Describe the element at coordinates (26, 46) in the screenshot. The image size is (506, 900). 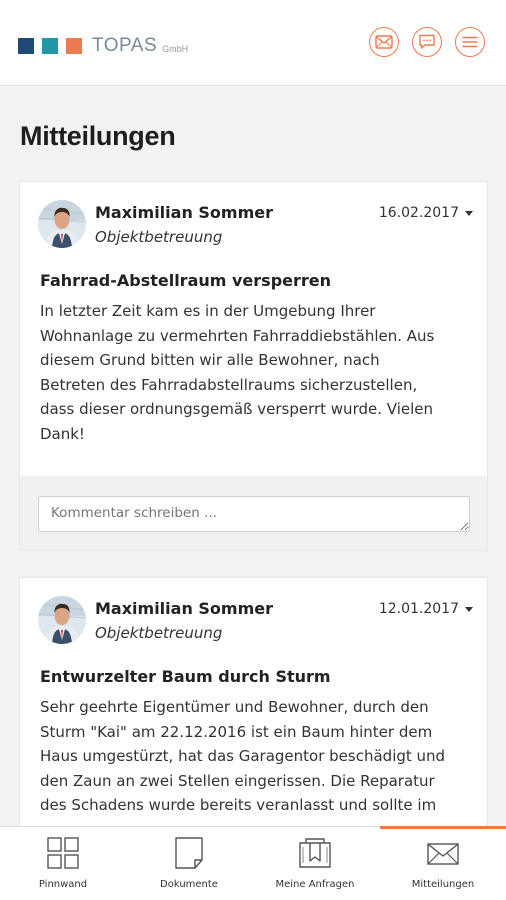
I see `logo-square-blue` at that location.